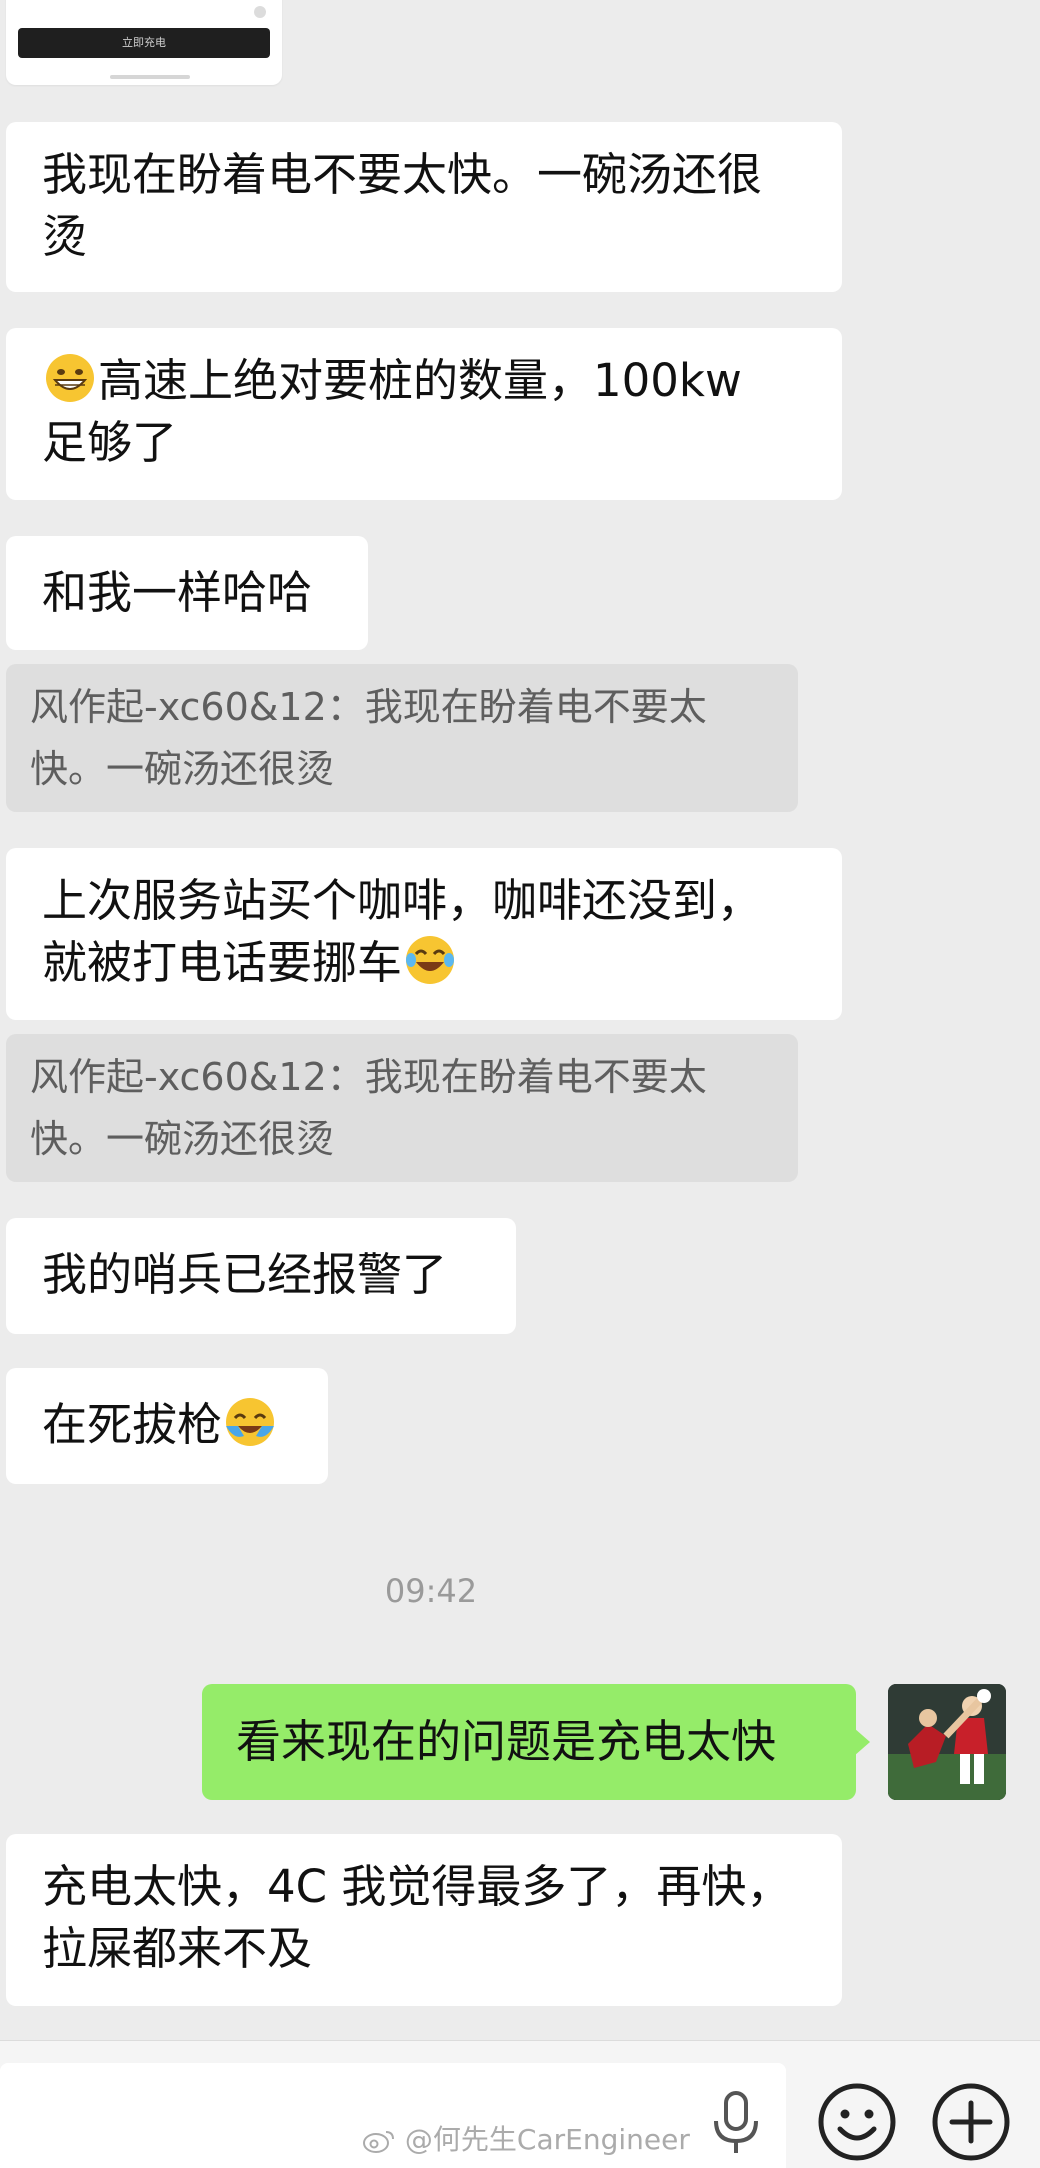 This screenshot has height=2168, width=1040. Describe the element at coordinates (132, 1424) in the screenshot. I see `message-text-body: 在死拔枪` at that location.